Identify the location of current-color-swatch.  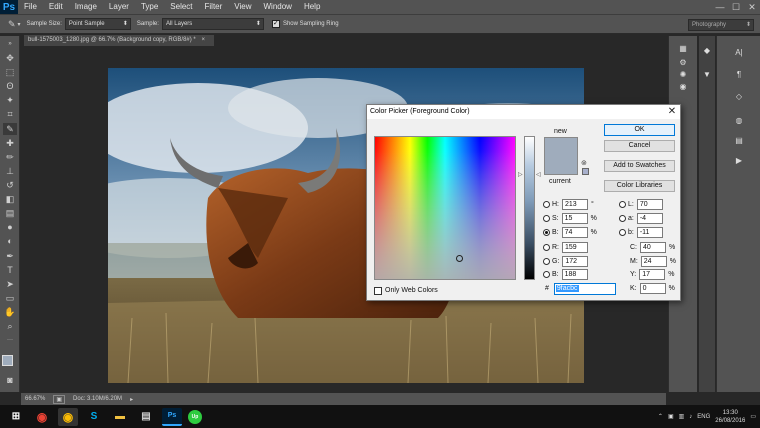
(561, 165).